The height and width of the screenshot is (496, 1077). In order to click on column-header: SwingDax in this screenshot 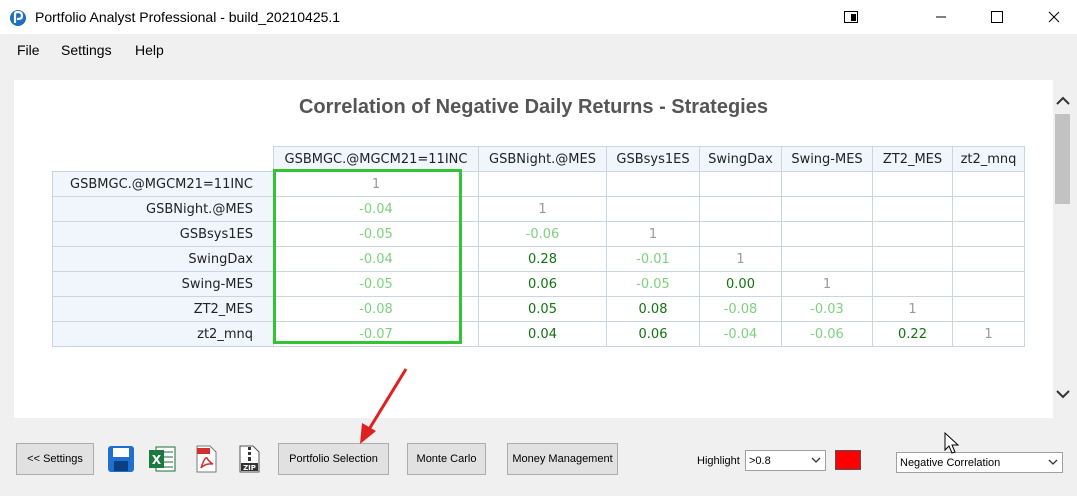, I will do `click(740, 159)`.